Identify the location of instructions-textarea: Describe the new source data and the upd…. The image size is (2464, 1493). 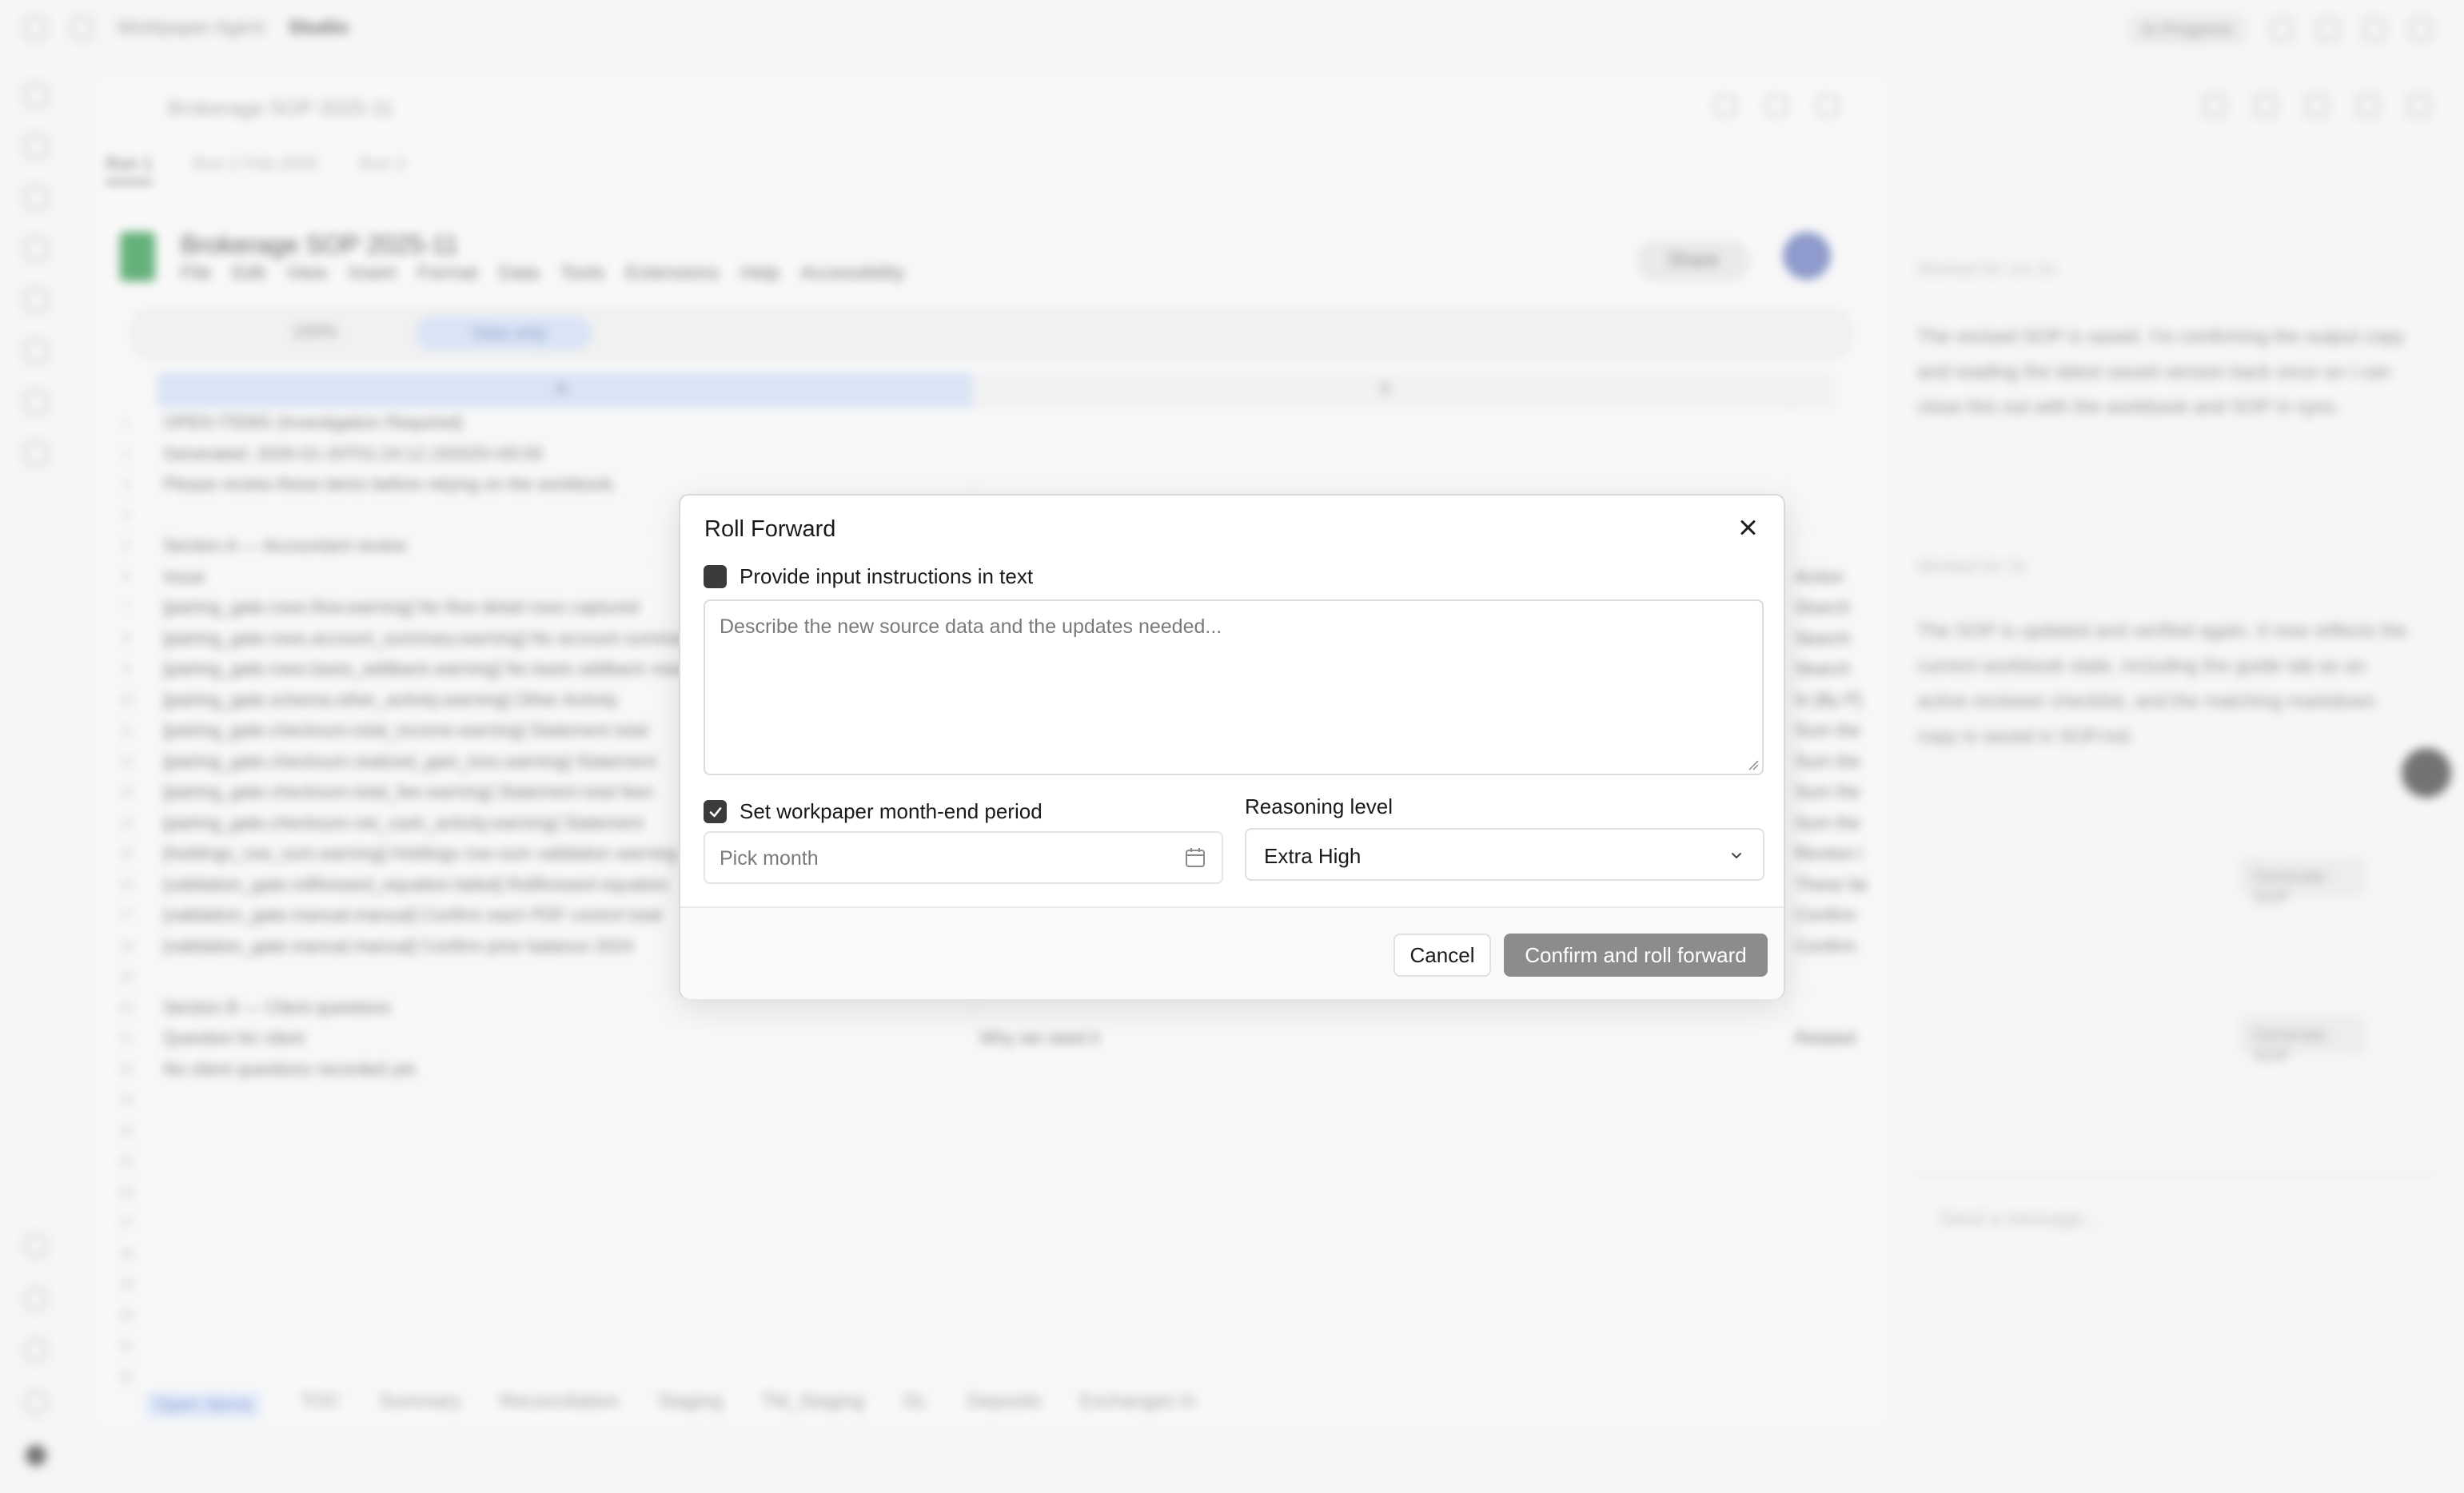
(1234, 687).